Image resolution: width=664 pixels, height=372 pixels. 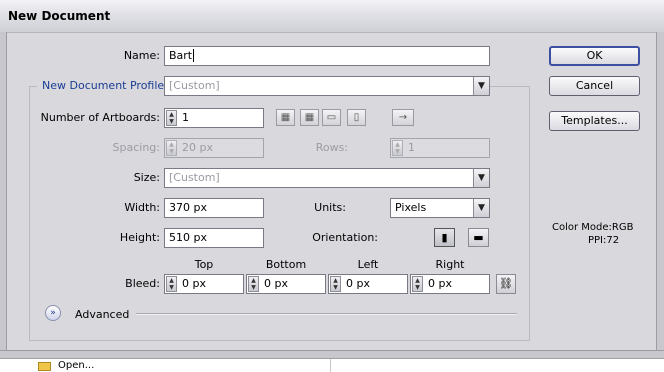 What do you see at coordinates (345, 237) in the screenshot?
I see `orientation-label: Orientation:` at bounding box center [345, 237].